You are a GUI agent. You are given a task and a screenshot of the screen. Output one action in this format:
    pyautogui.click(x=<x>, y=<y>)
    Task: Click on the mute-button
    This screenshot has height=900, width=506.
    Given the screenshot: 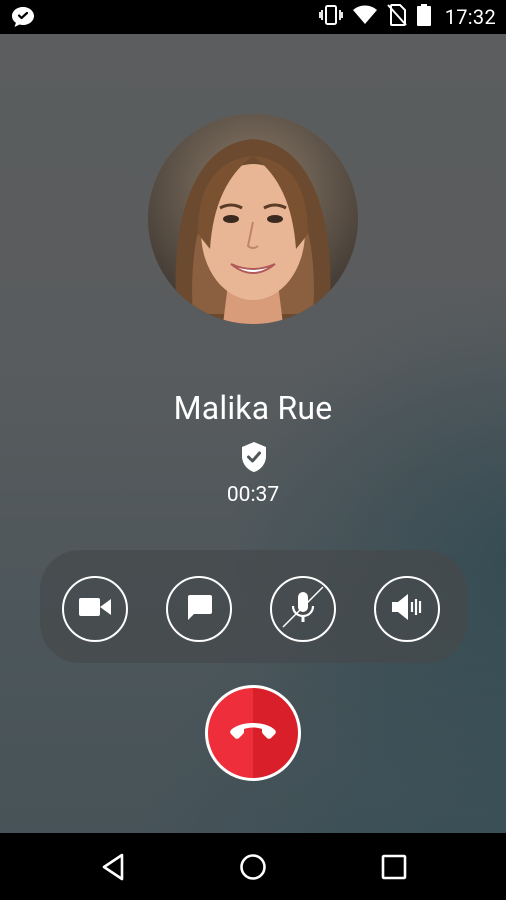 What is the action you would take?
    pyautogui.click(x=303, y=609)
    